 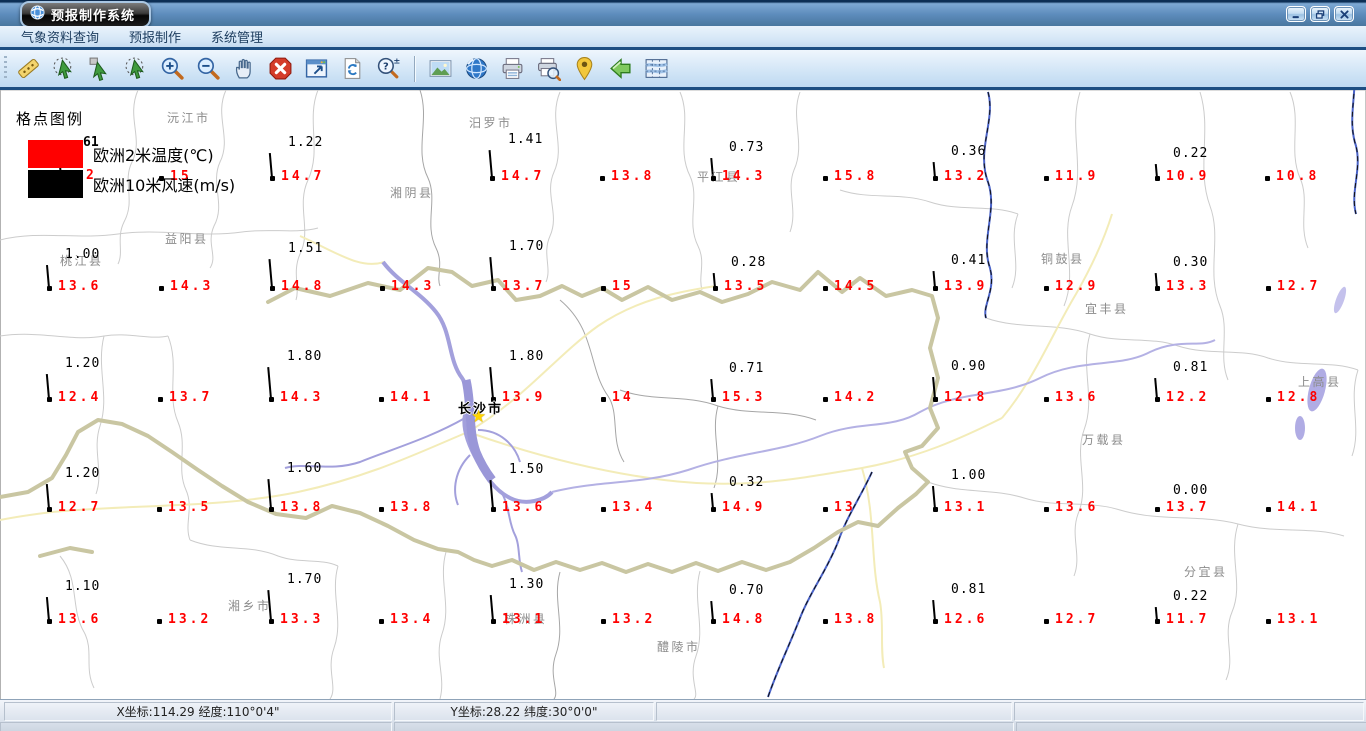 What do you see at coordinates (526, 139) in the screenshot?
I see `wind-speed-value: 1.41` at bounding box center [526, 139].